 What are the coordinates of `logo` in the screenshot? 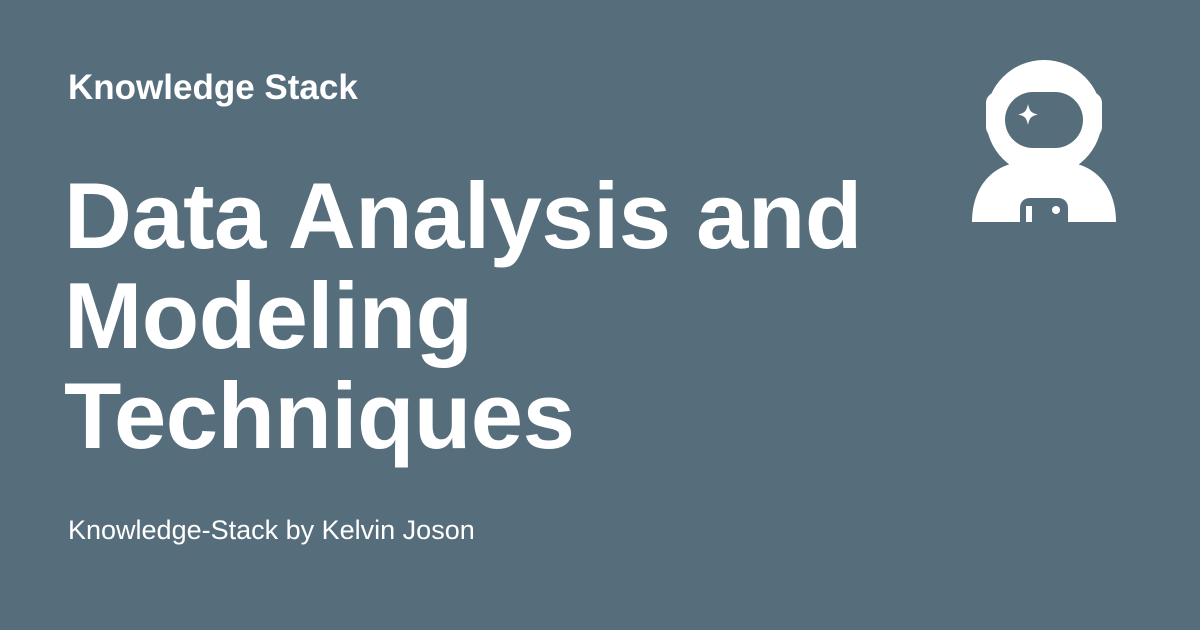 It's located at (1044, 143).